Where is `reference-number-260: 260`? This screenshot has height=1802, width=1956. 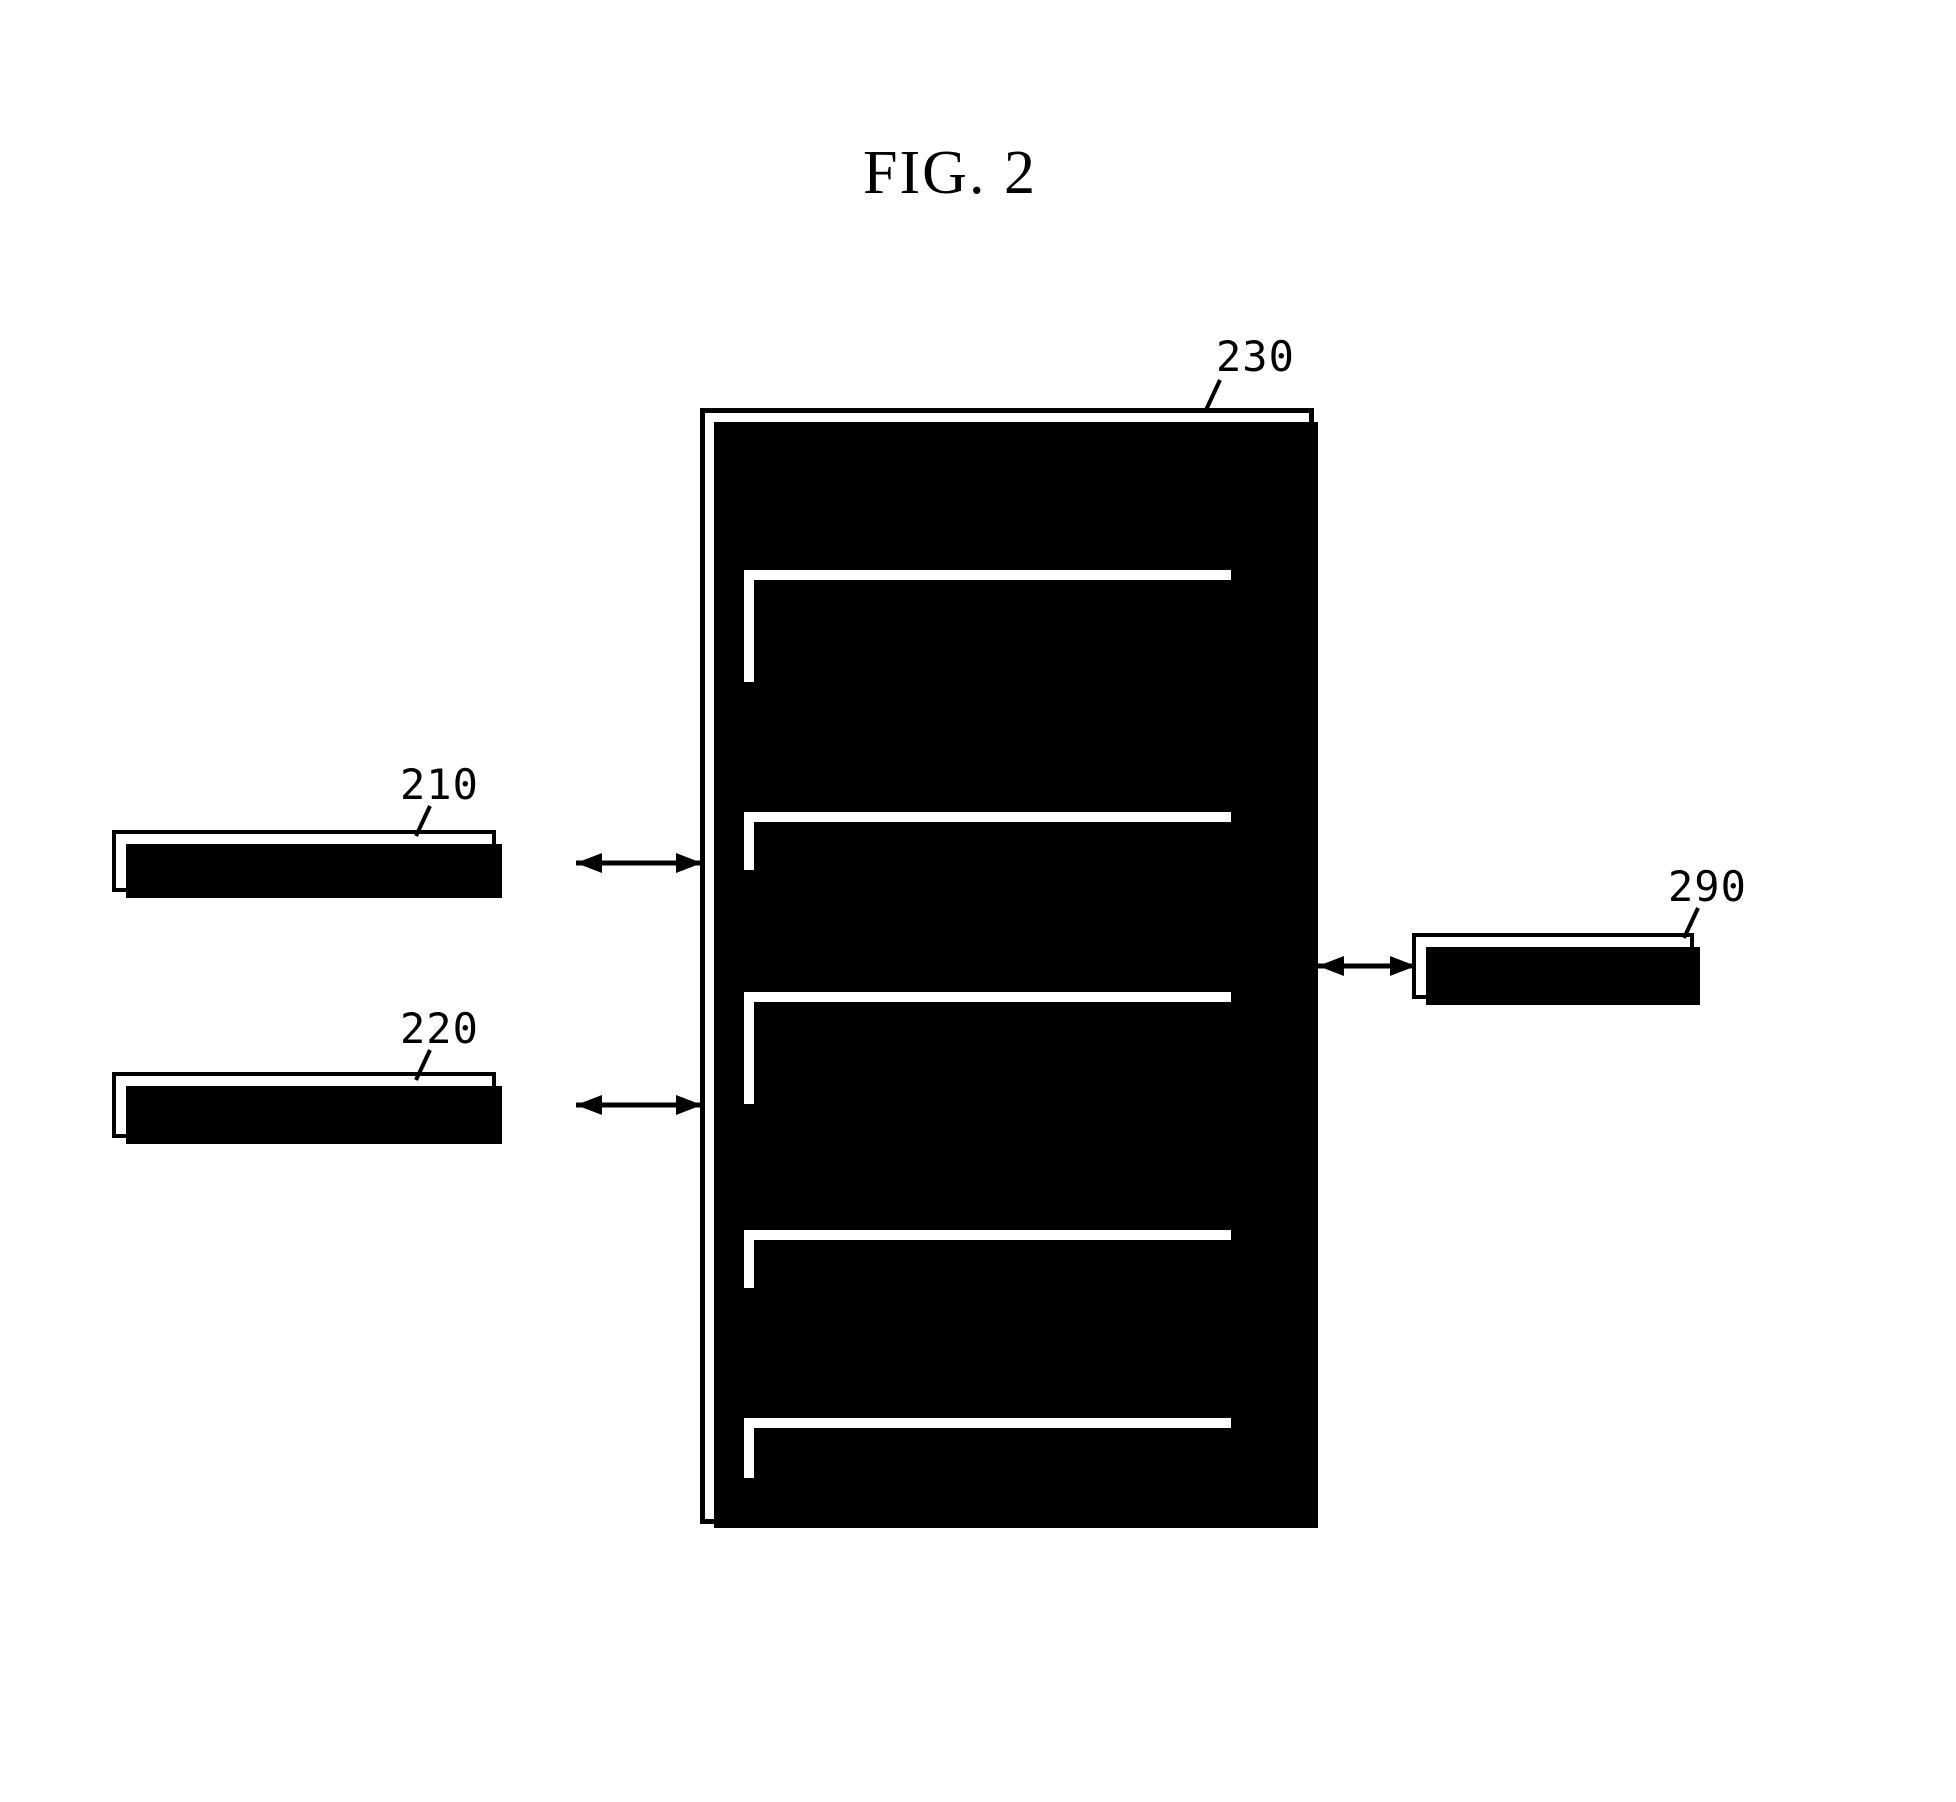 reference-number-260: 260 is located at coordinates (1229, 934).